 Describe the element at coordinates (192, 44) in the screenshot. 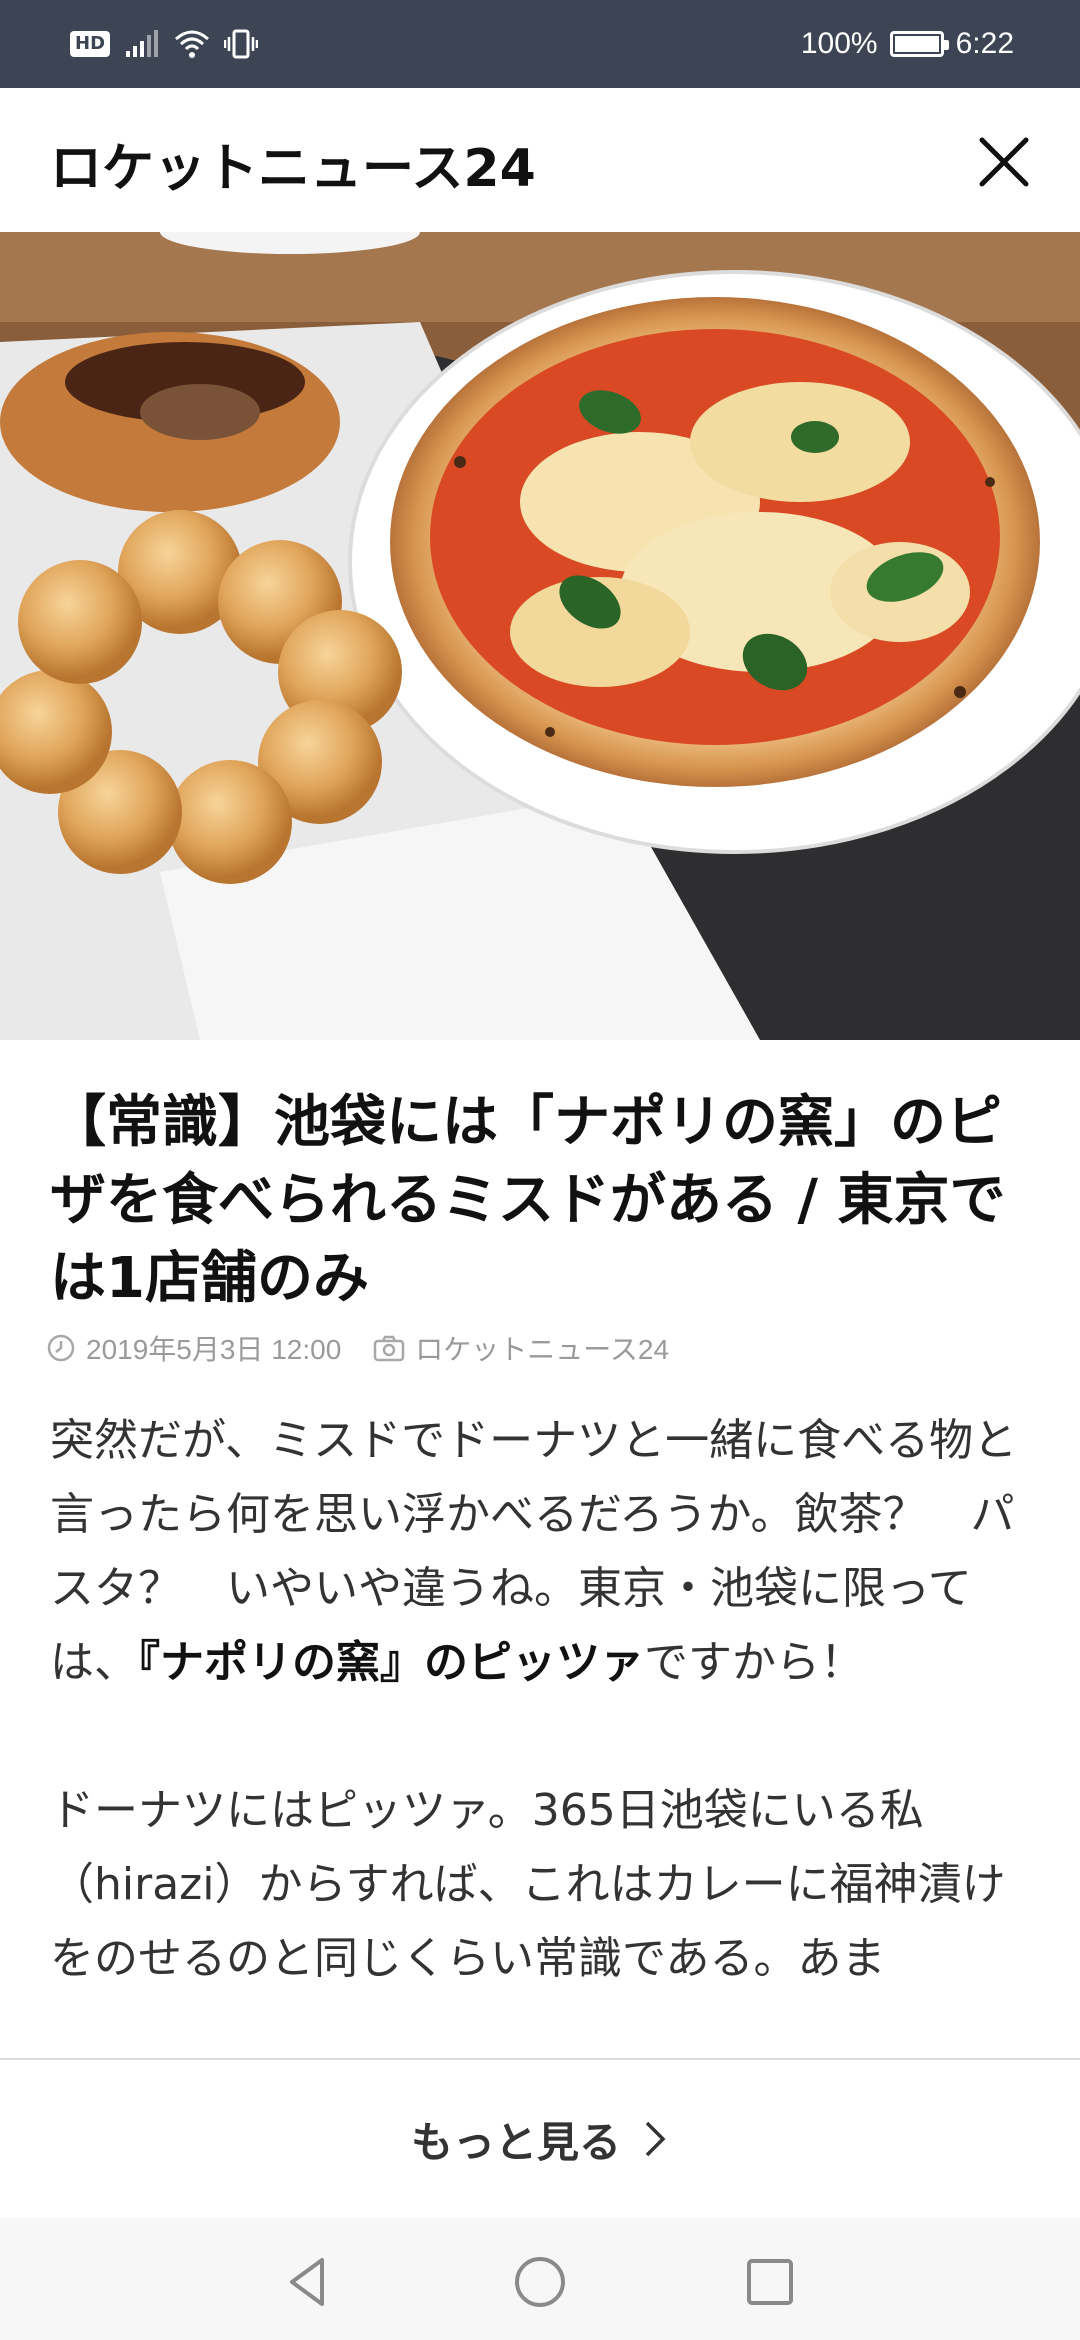

I see `wifi-icon` at that location.